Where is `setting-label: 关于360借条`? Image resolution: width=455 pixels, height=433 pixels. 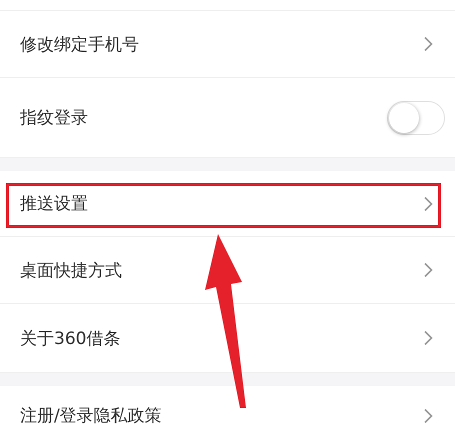 setting-label: 关于360借条 is located at coordinates (71, 339).